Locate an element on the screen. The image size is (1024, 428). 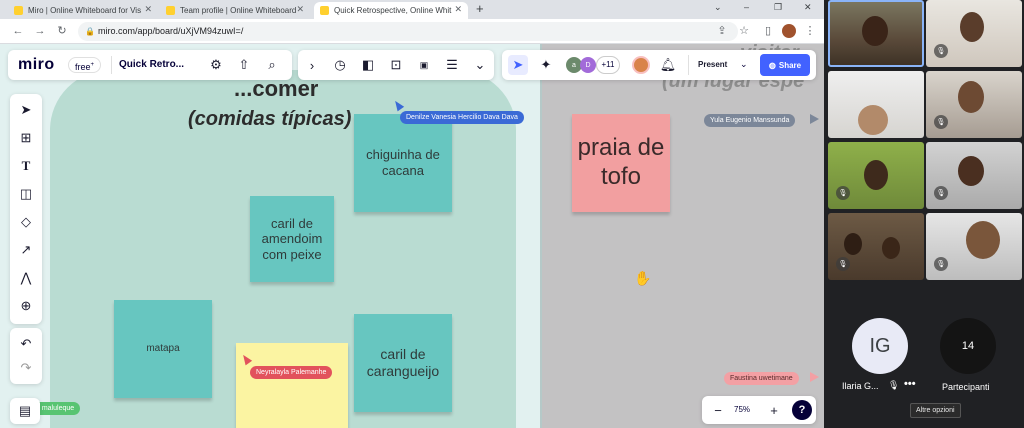
tab-search-icon: ⌄ is located at coordinates (718, 7).